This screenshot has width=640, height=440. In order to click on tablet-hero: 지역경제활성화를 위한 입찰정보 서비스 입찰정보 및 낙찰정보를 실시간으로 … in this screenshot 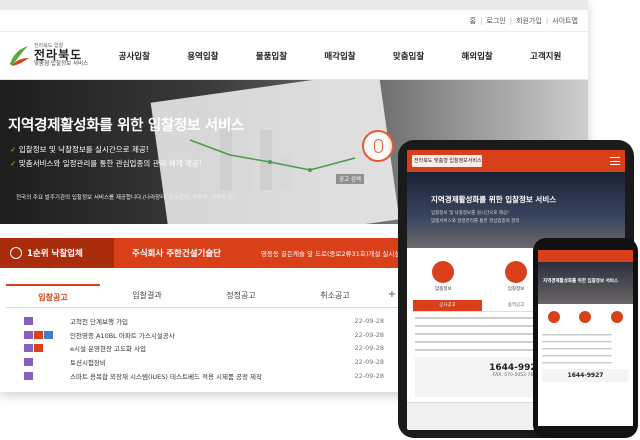, I will do `click(516, 210)`.